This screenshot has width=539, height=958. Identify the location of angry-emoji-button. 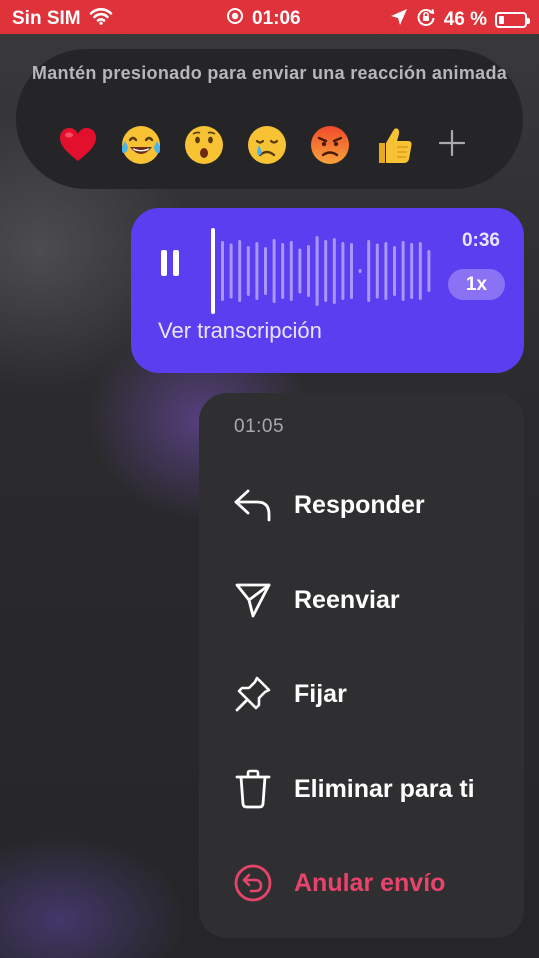
(330, 145).